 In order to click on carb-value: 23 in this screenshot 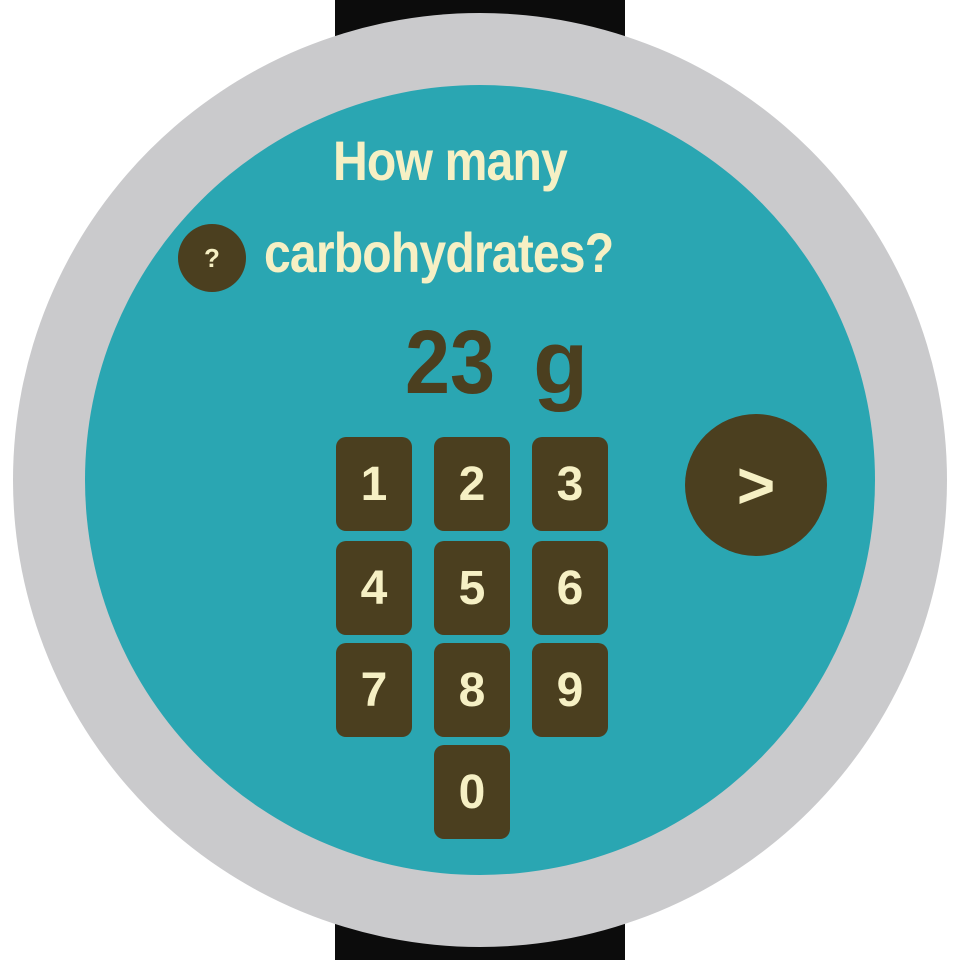, I will do `click(450, 363)`.